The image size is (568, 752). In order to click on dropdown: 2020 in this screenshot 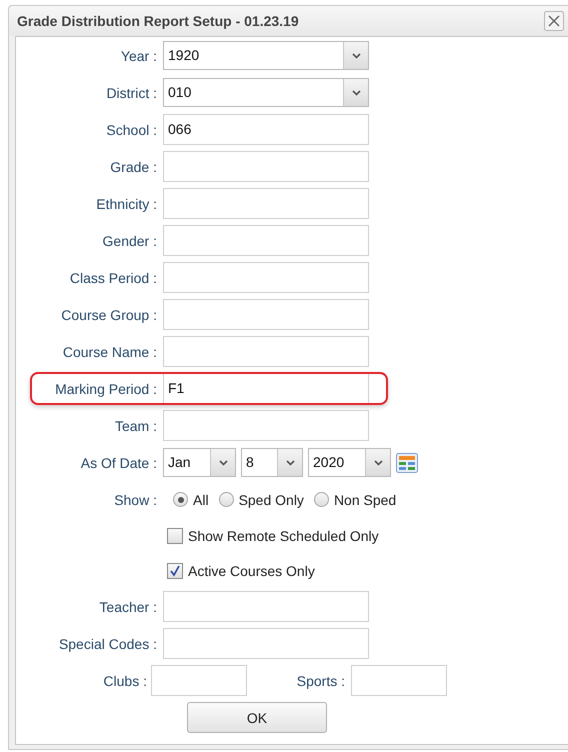, I will do `click(349, 462)`.